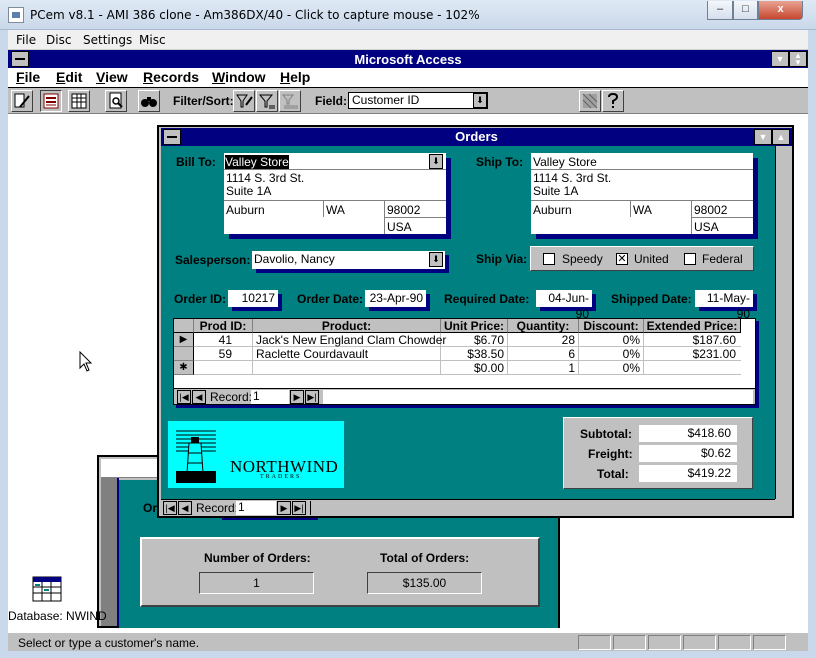  Describe the element at coordinates (47, 589) in the screenshot. I see `database-window-icon` at that location.